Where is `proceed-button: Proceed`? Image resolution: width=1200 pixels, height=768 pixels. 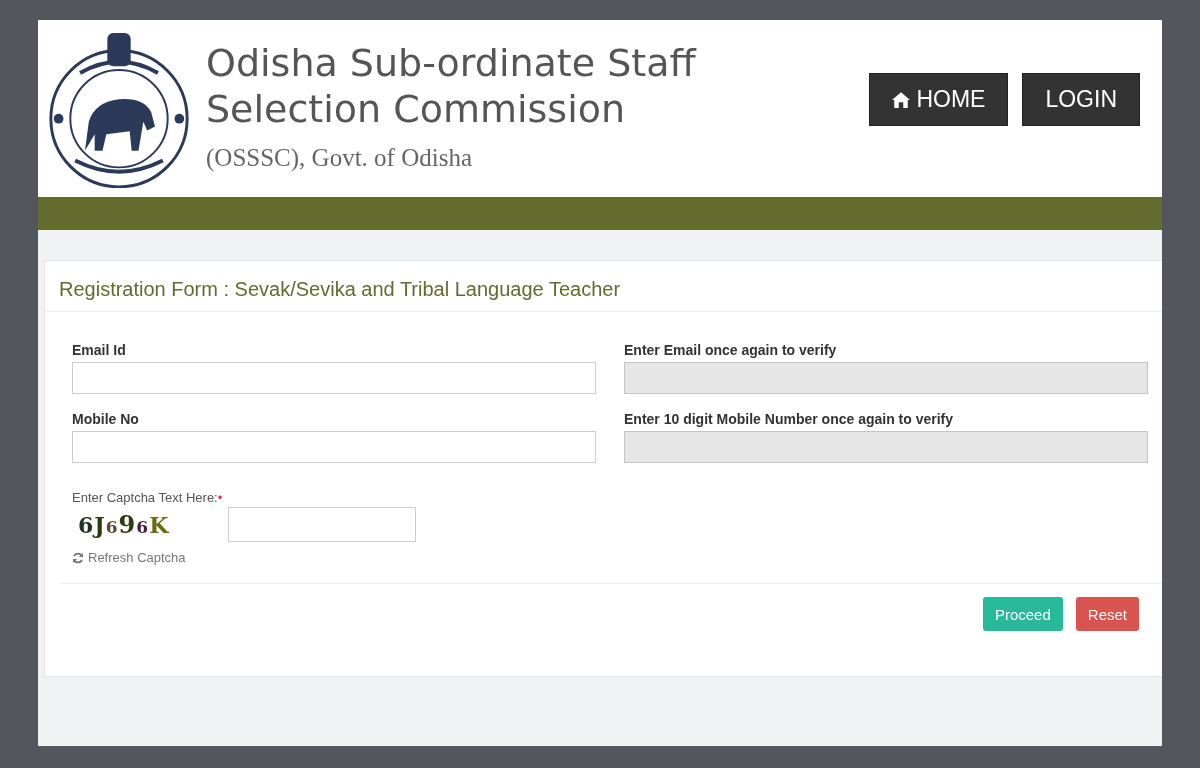
proceed-button: Proceed is located at coordinates (1022, 614).